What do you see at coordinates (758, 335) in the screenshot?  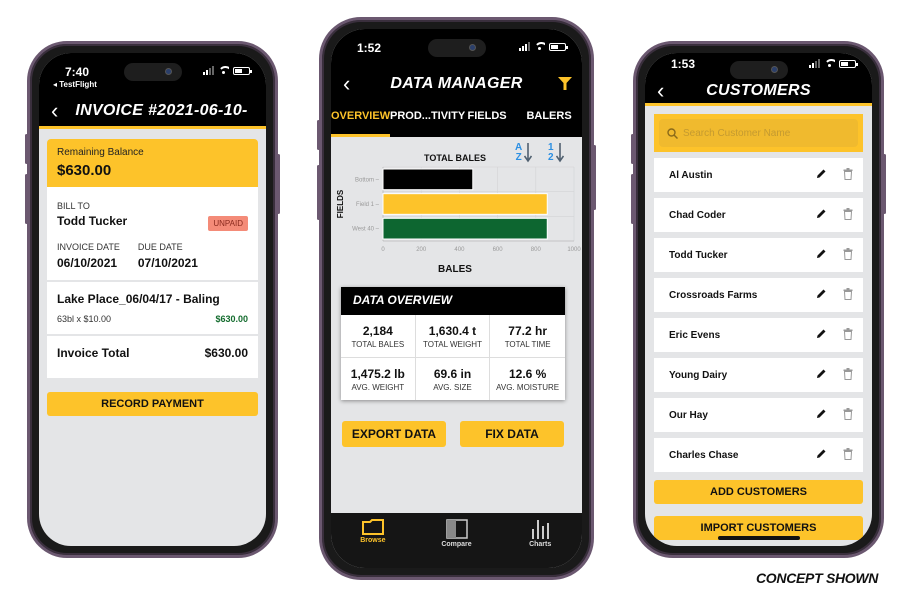 I see `customer-row: Eric Evens` at bounding box center [758, 335].